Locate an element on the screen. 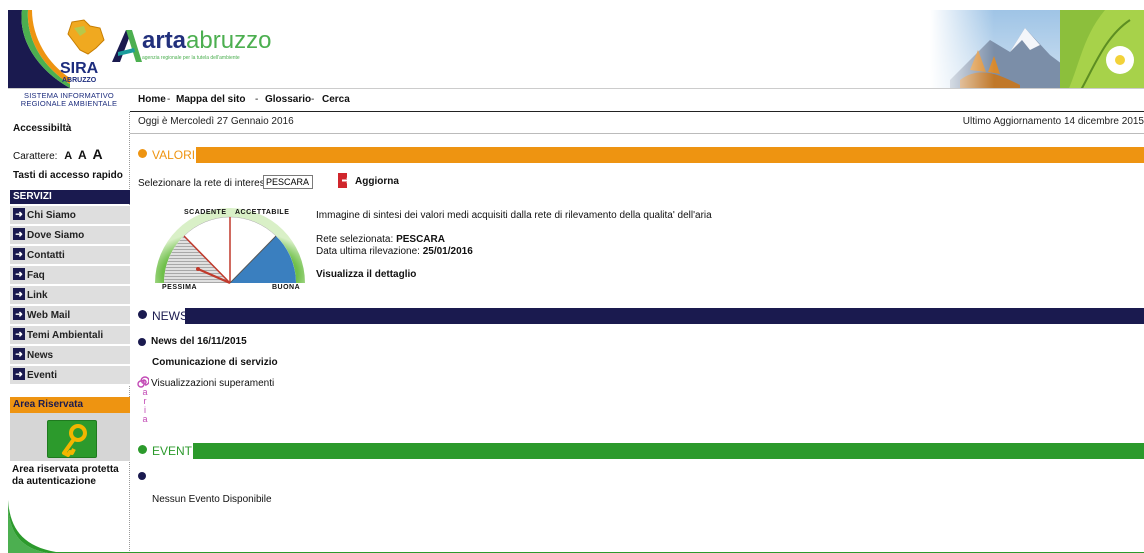  font-small-button: A is located at coordinates (68, 156).